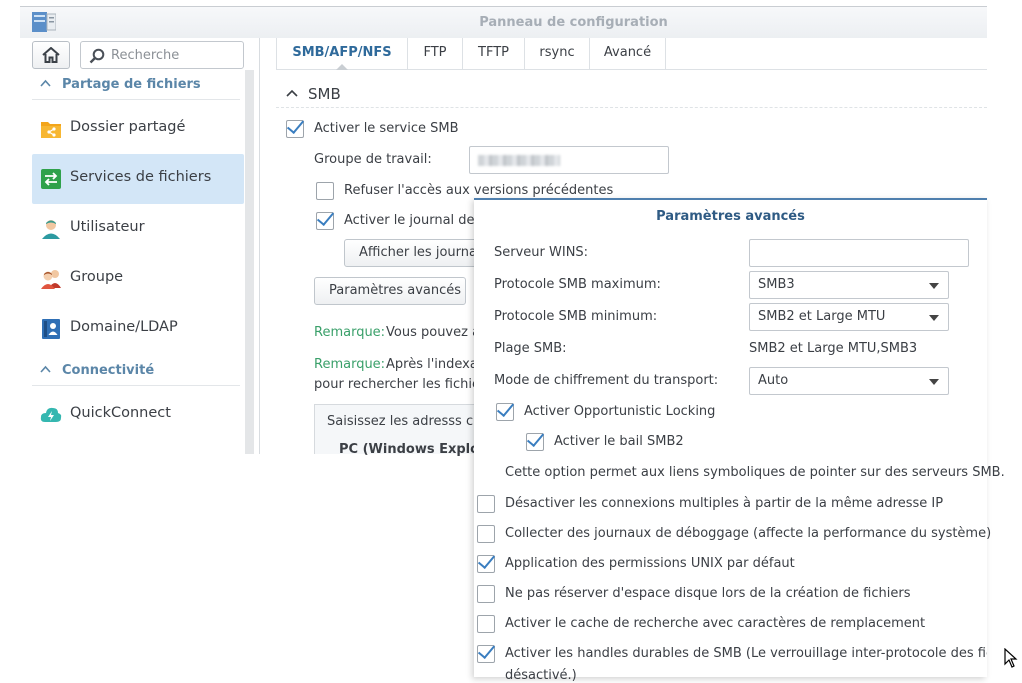 The height and width of the screenshot is (683, 1022). I want to click on file-services-icon, so click(51, 179).